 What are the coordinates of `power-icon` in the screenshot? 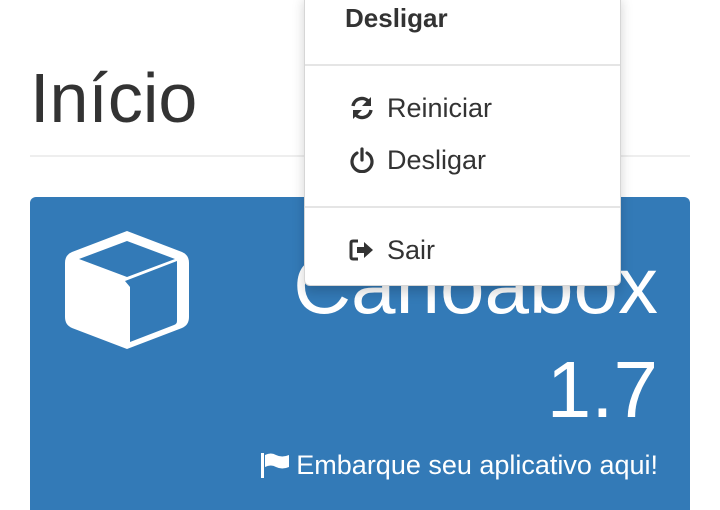 It's located at (362, 160).